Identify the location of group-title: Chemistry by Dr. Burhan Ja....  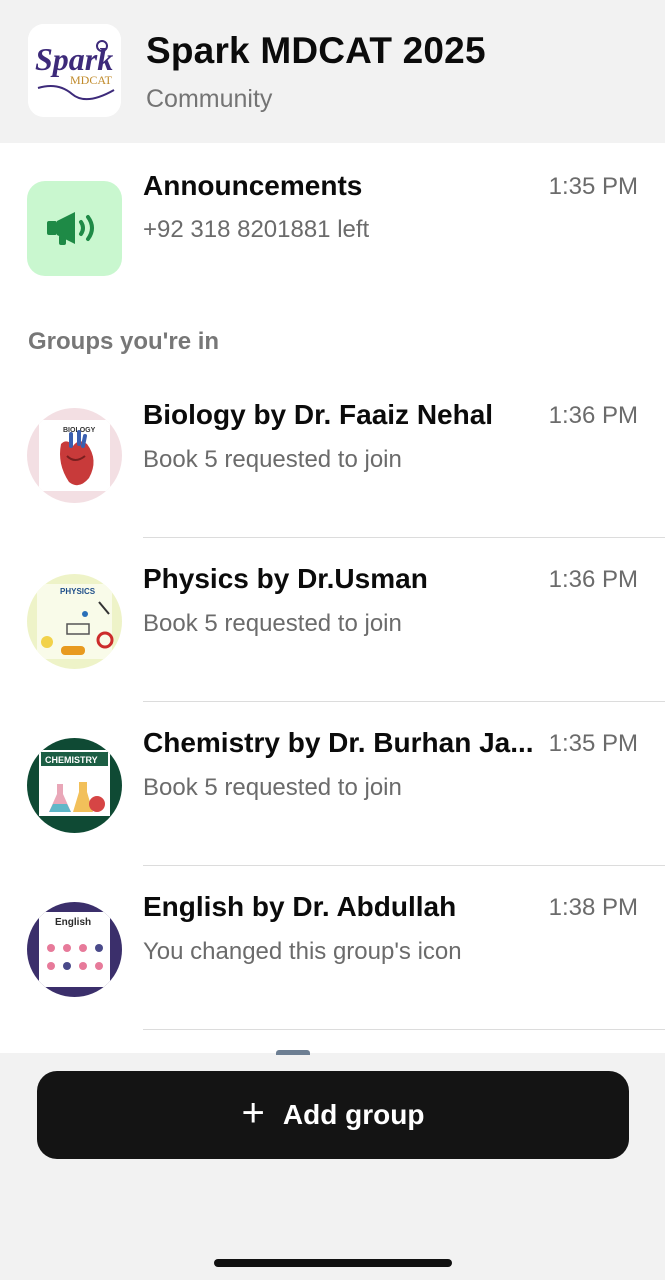
(338, 742).